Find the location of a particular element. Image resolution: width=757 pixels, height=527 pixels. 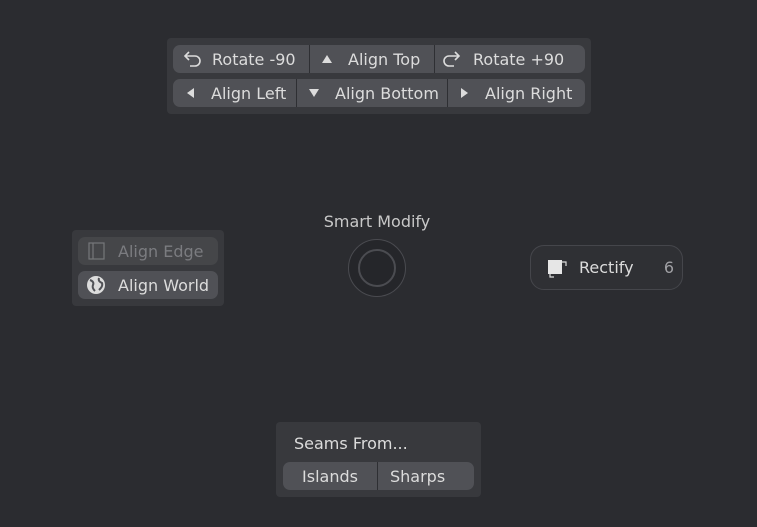

pie-title: Smart Modify is located at coordinates (377, 221).